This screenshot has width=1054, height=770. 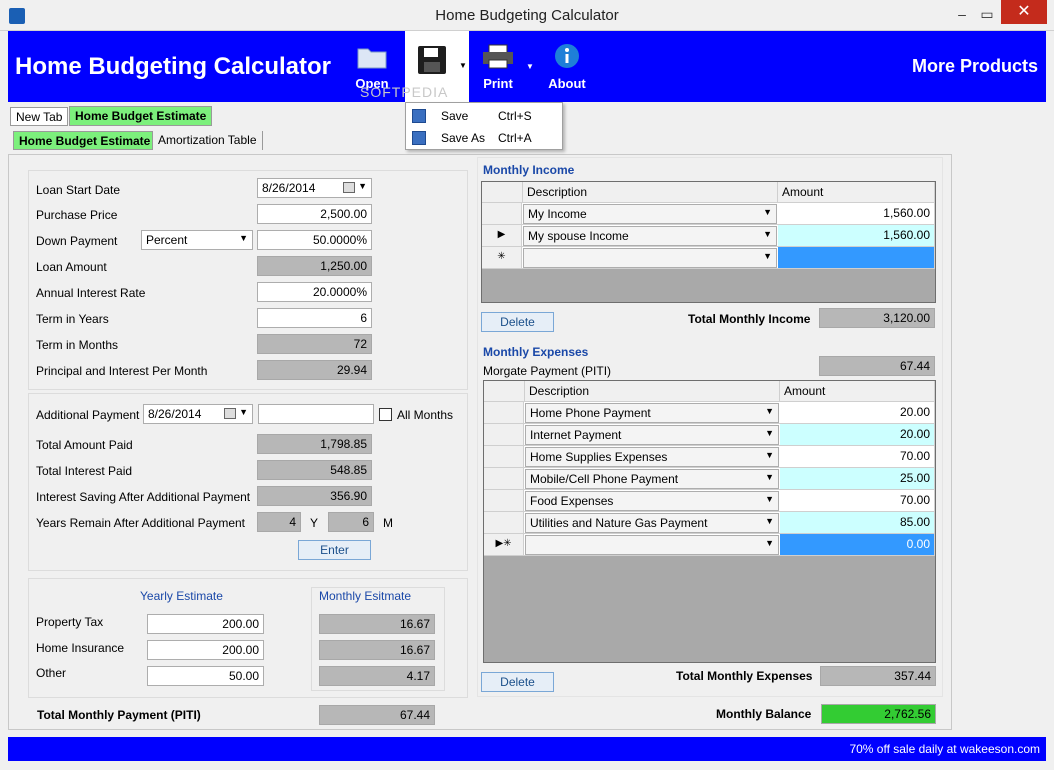 I want to click on monthly-expenses-header: Monthly Expenses, so click(x=536, y=352).